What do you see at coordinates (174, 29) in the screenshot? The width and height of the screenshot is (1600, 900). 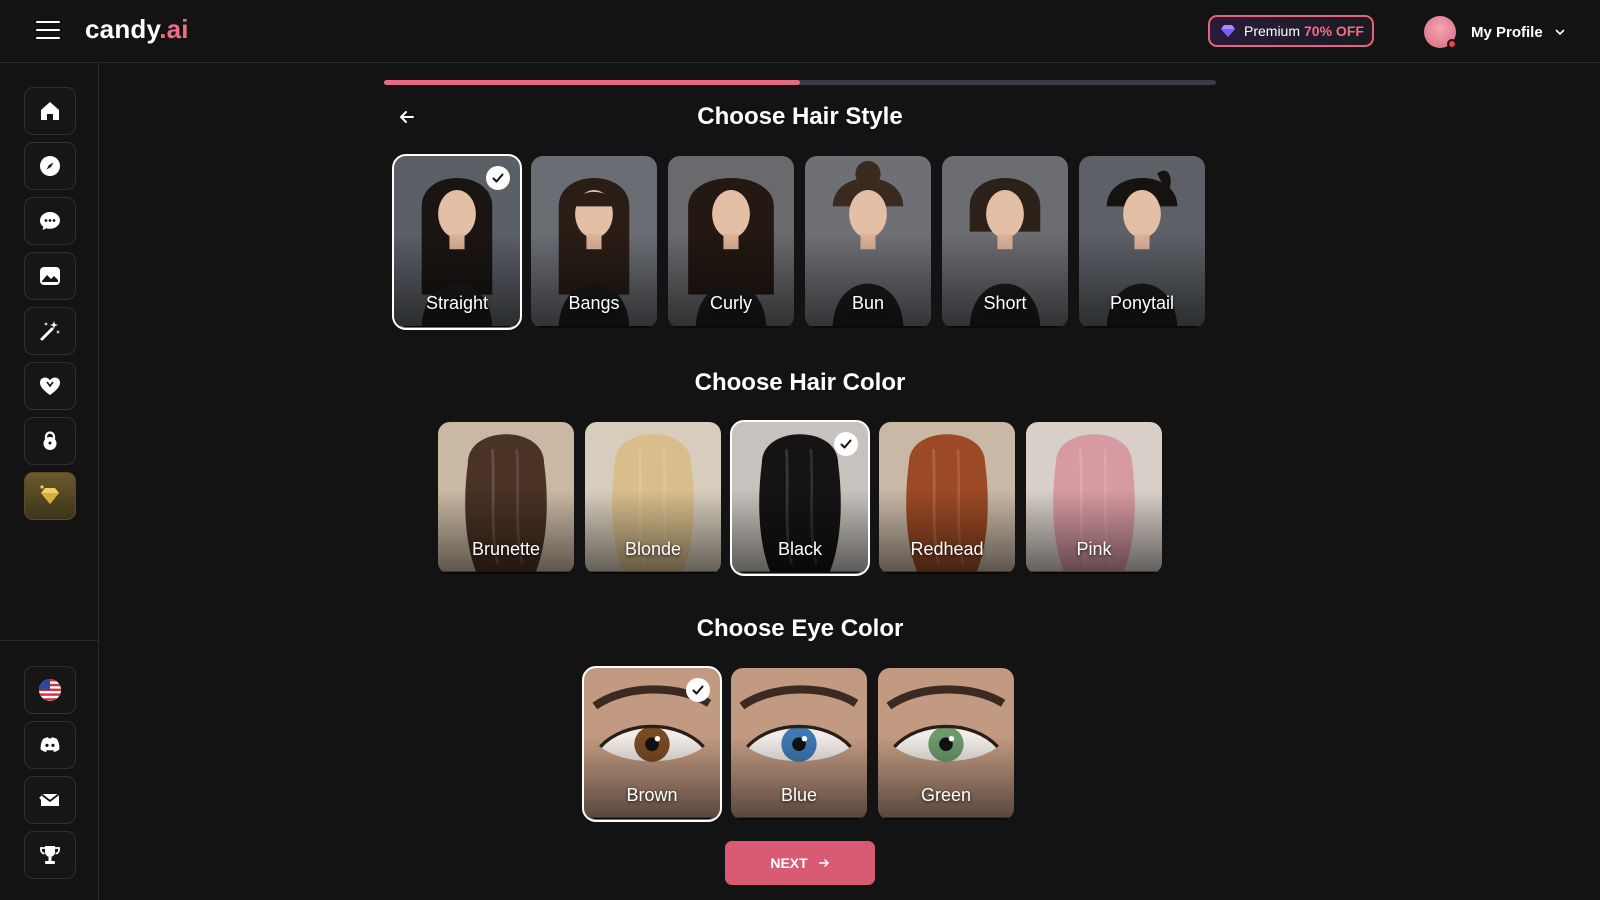 I see `logo-accent: .ai` at bounding box center [174, 29].